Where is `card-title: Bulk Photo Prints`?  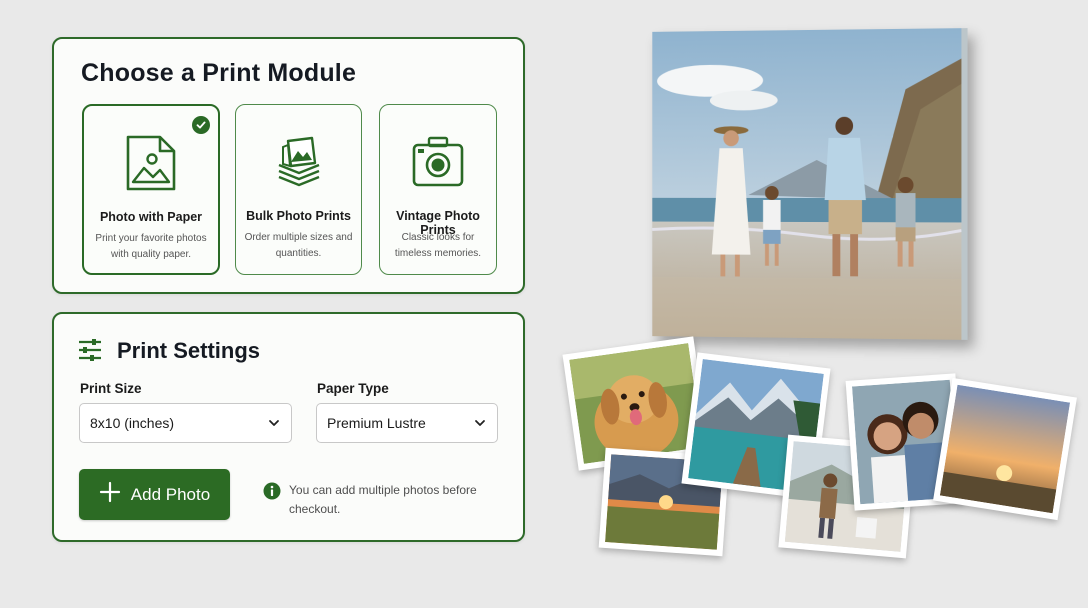 card-title: Bulk Photo Prints is located at coordinates (298, 216).